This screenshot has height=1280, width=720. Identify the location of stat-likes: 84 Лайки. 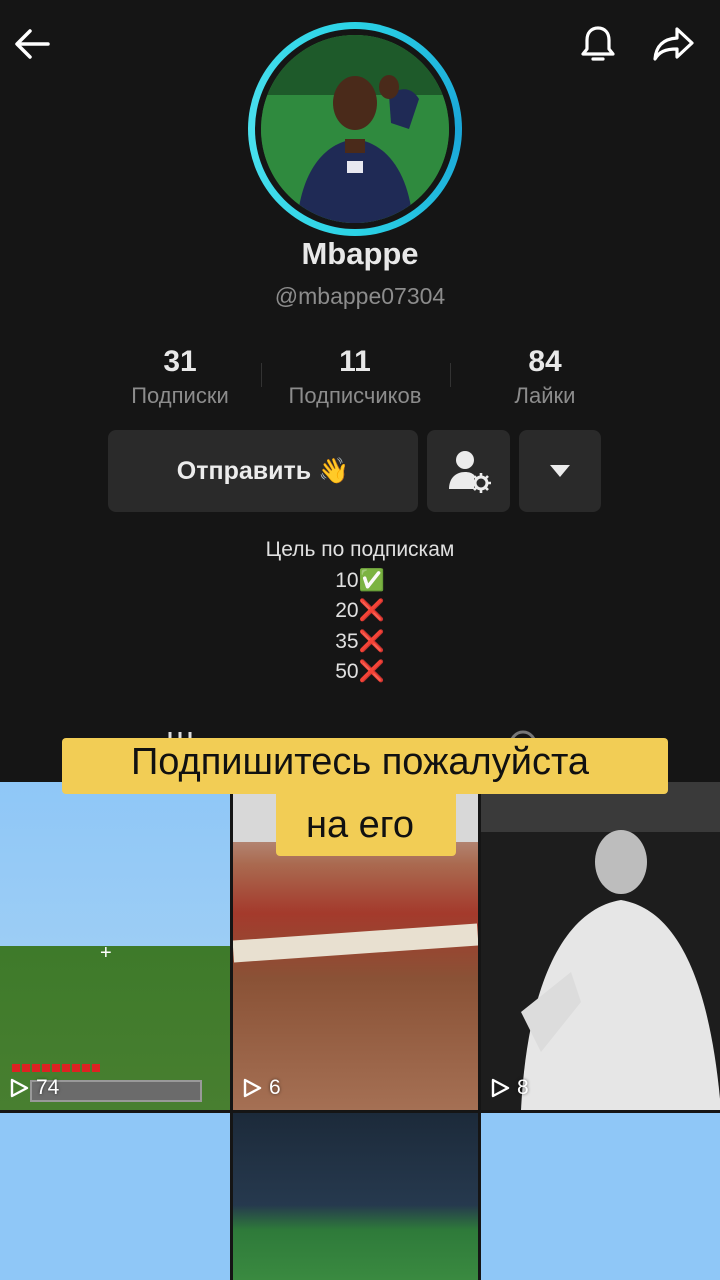
(545, 377).